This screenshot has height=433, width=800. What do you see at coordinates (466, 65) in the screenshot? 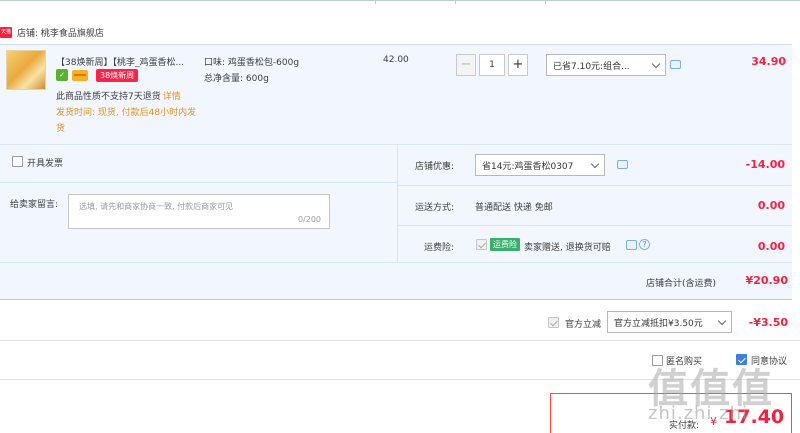
I see `quantity-minus-button: −` at bounding box center [466, 65].